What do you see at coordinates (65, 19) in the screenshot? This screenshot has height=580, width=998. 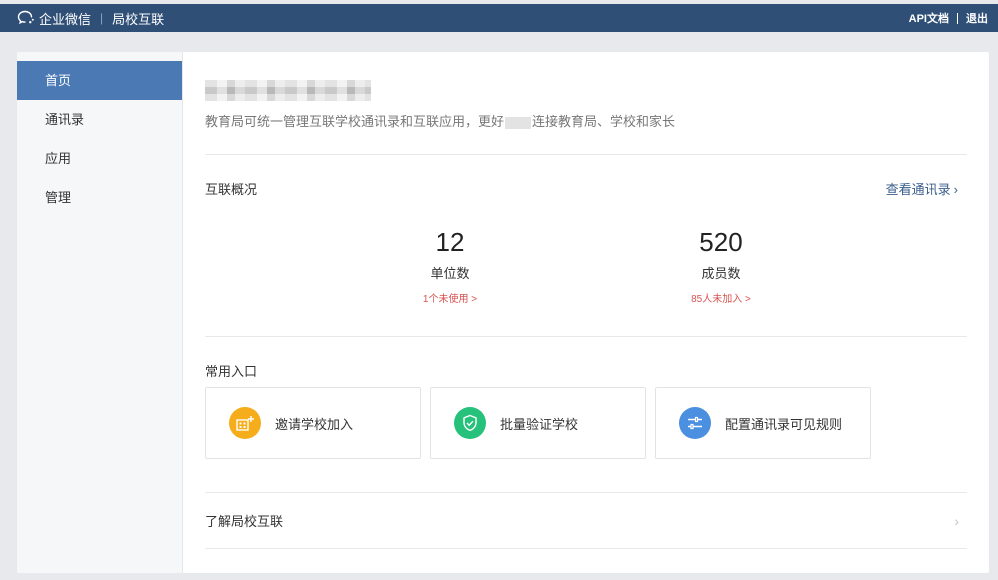 I see `brand-name: 企业微信` at bounding box center [65, 19].